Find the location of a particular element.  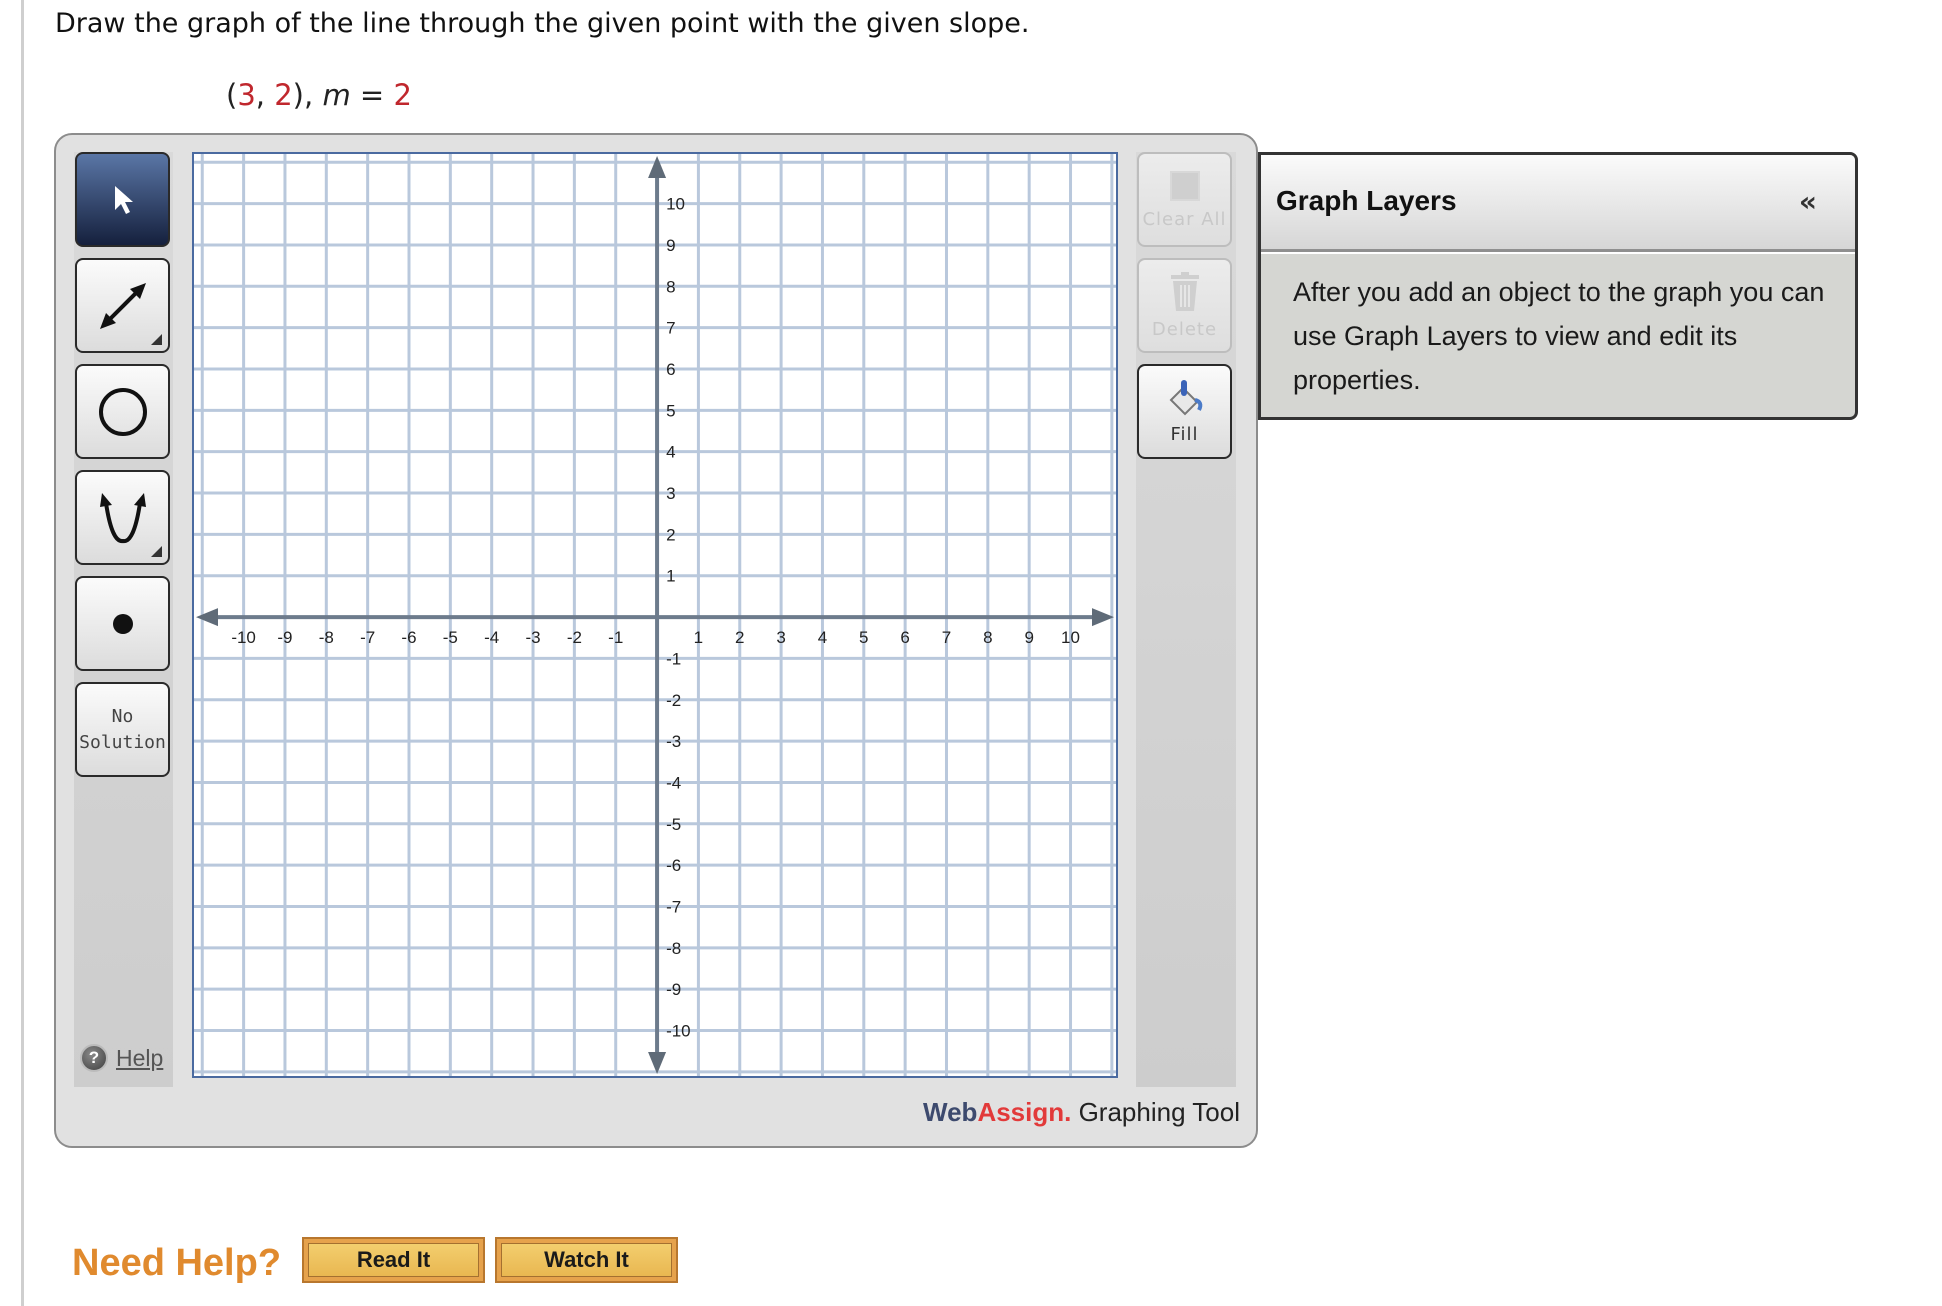

y-tick-label: 6 is located at coordinates (670, 369).